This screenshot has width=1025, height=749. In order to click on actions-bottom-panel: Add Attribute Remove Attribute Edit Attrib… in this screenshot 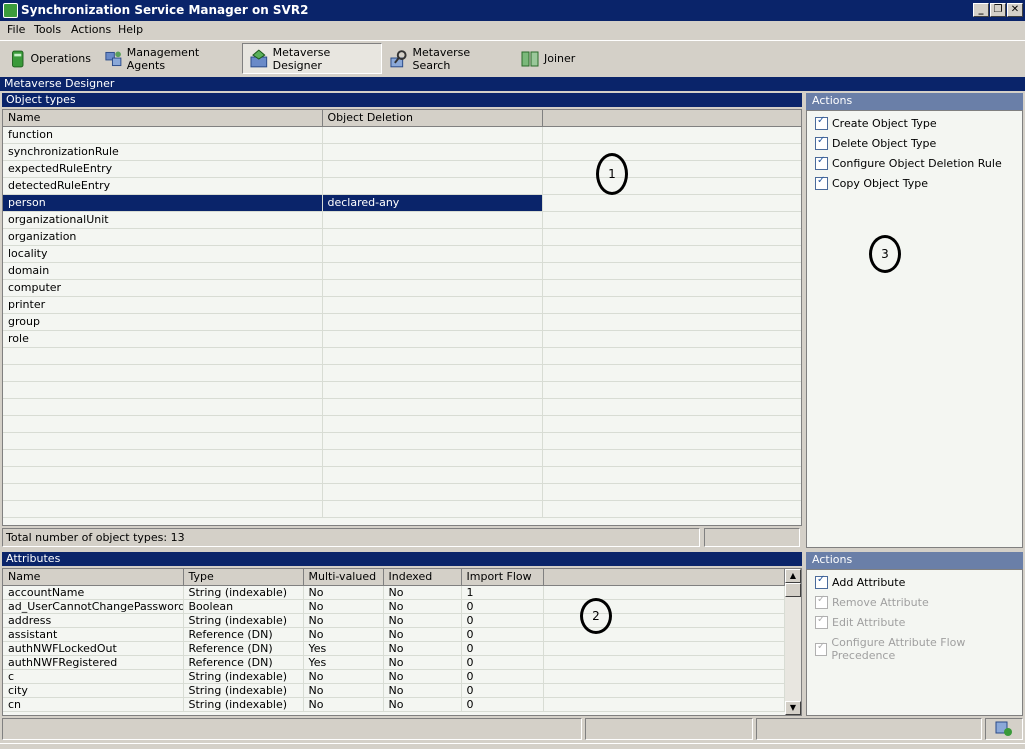, I will do `click(914, 642)`.